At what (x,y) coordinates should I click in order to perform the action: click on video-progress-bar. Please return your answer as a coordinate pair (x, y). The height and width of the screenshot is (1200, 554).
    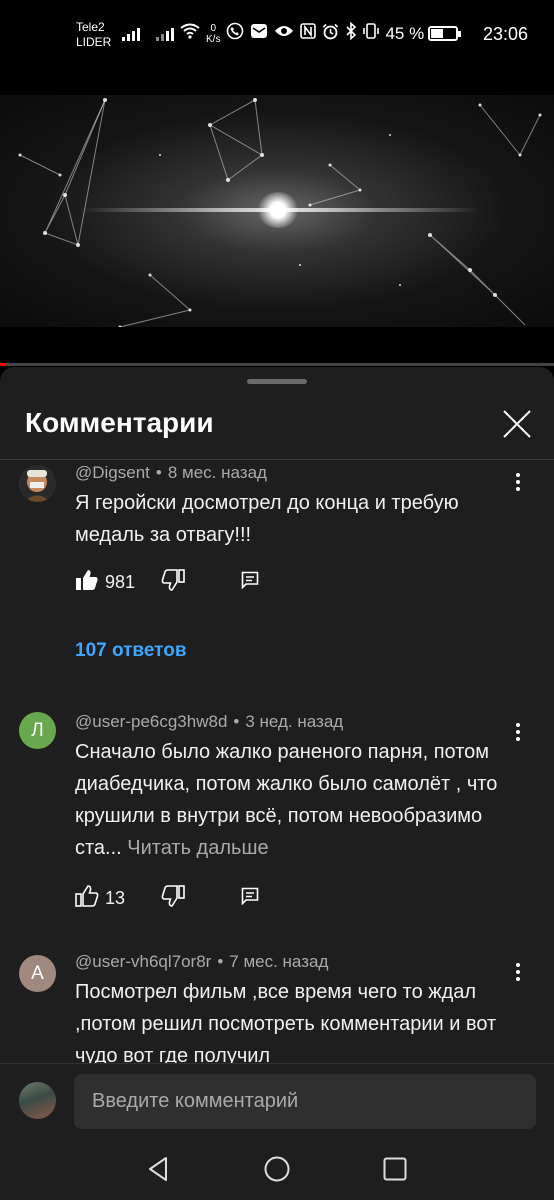
    Looking at the image, I should click on (277, 364).